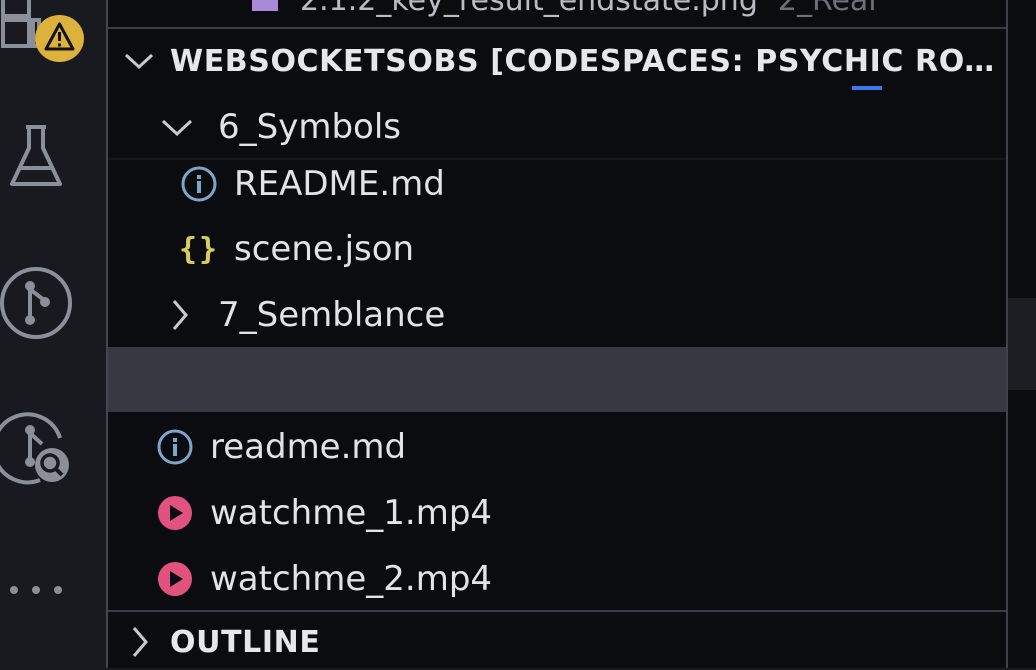  What do you see at coordinates (309, 127) in the screenshot?
I see `tree-item-label: 6_Symbols` at bounding box center [309, 127].